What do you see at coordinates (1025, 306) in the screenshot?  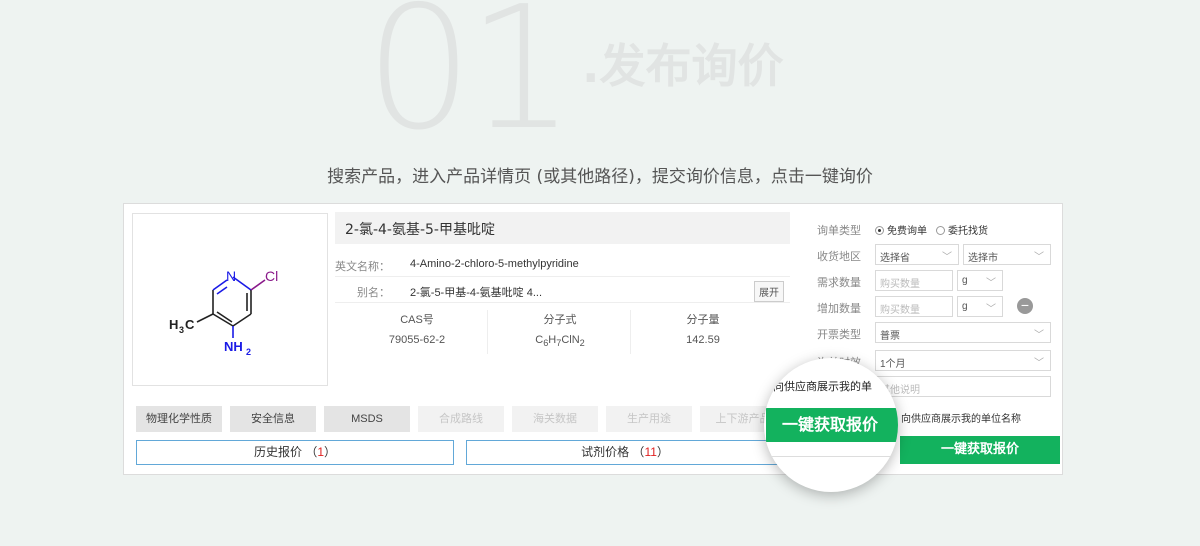 I see `remove-quantity-icon: −` at bounding box center [1025, 306].